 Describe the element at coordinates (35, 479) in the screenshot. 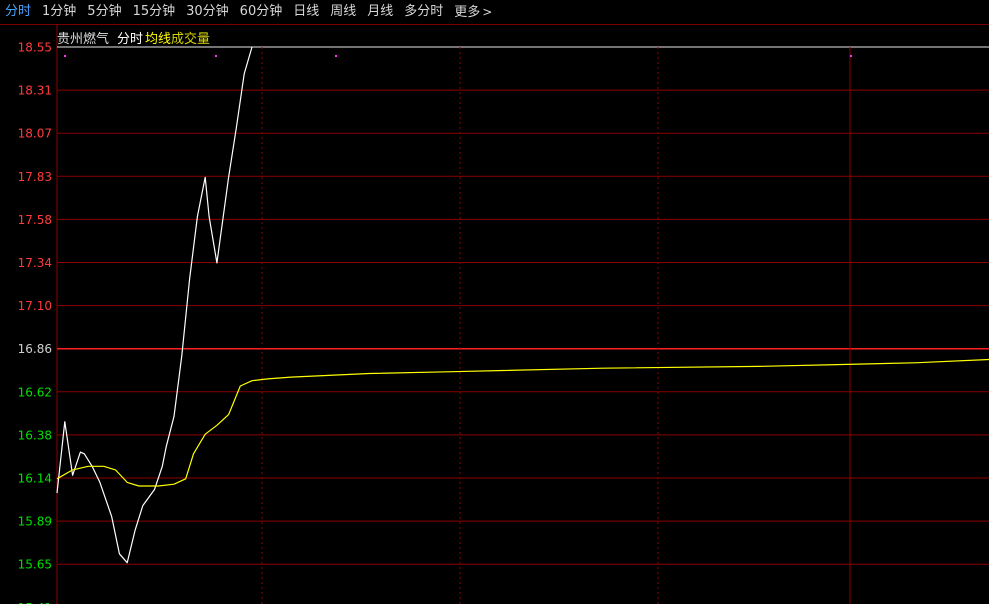

I see `y-tick-label: 16.14` at that location.